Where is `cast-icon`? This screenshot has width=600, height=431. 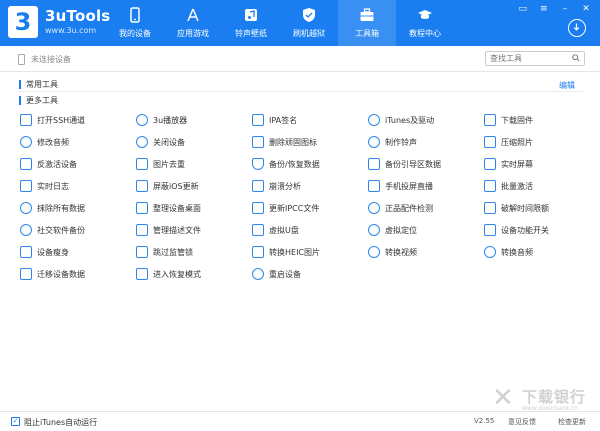 cast-icon is located at coordinates (374, 186).